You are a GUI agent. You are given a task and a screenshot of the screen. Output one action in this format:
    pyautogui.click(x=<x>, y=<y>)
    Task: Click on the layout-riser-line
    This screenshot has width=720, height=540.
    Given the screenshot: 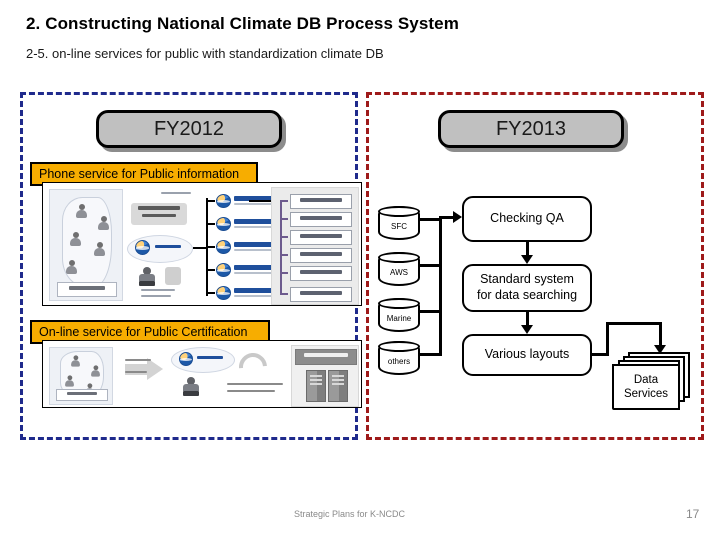 What is the action you would take?
    pyautogui.click(x=607, y=339)
    